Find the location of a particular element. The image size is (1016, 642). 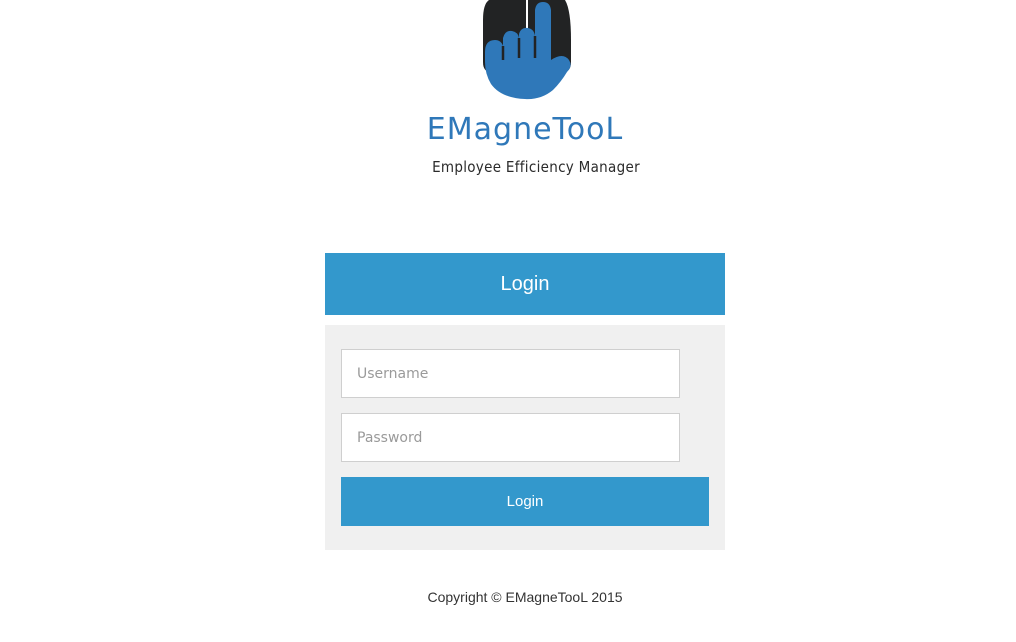

login-header: Login is located at coordinates (525, 284).